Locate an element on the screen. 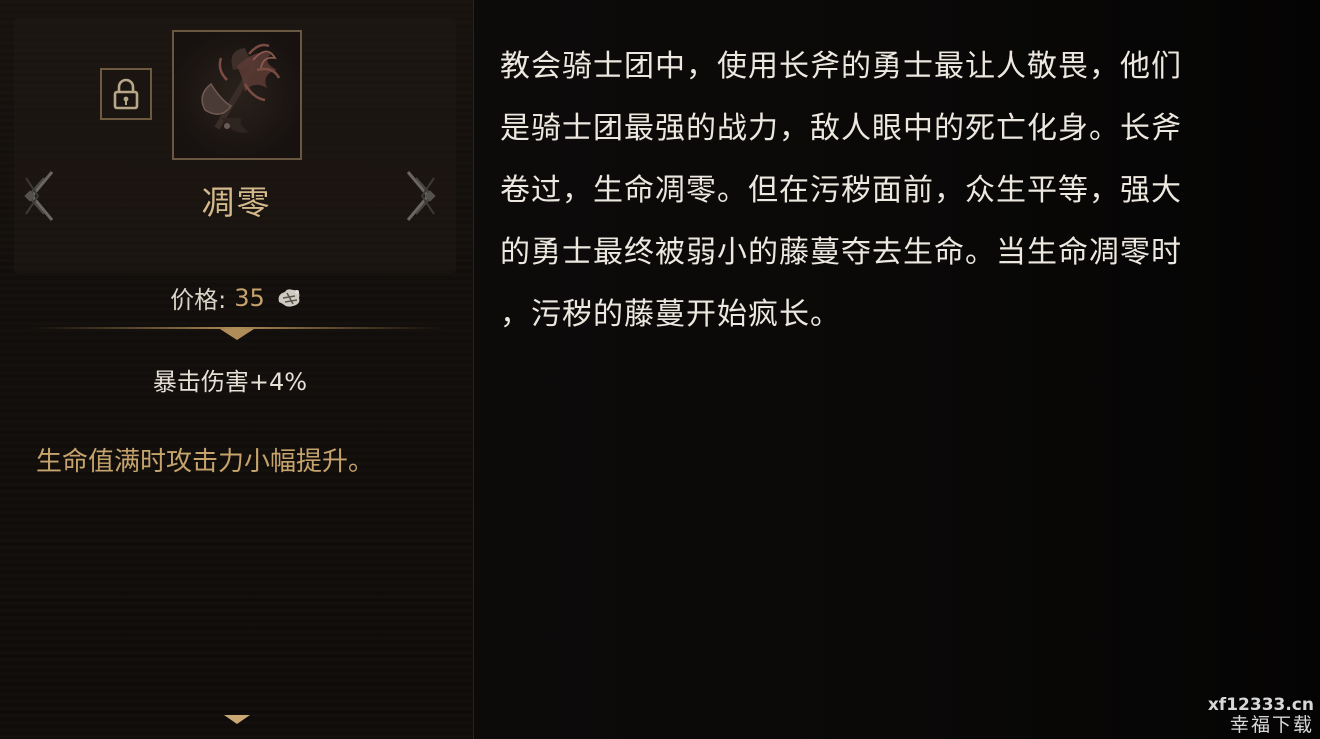 The height and width of the screenshot is (739, 1320). item-icon-frame is located at coordinates (237, 95).